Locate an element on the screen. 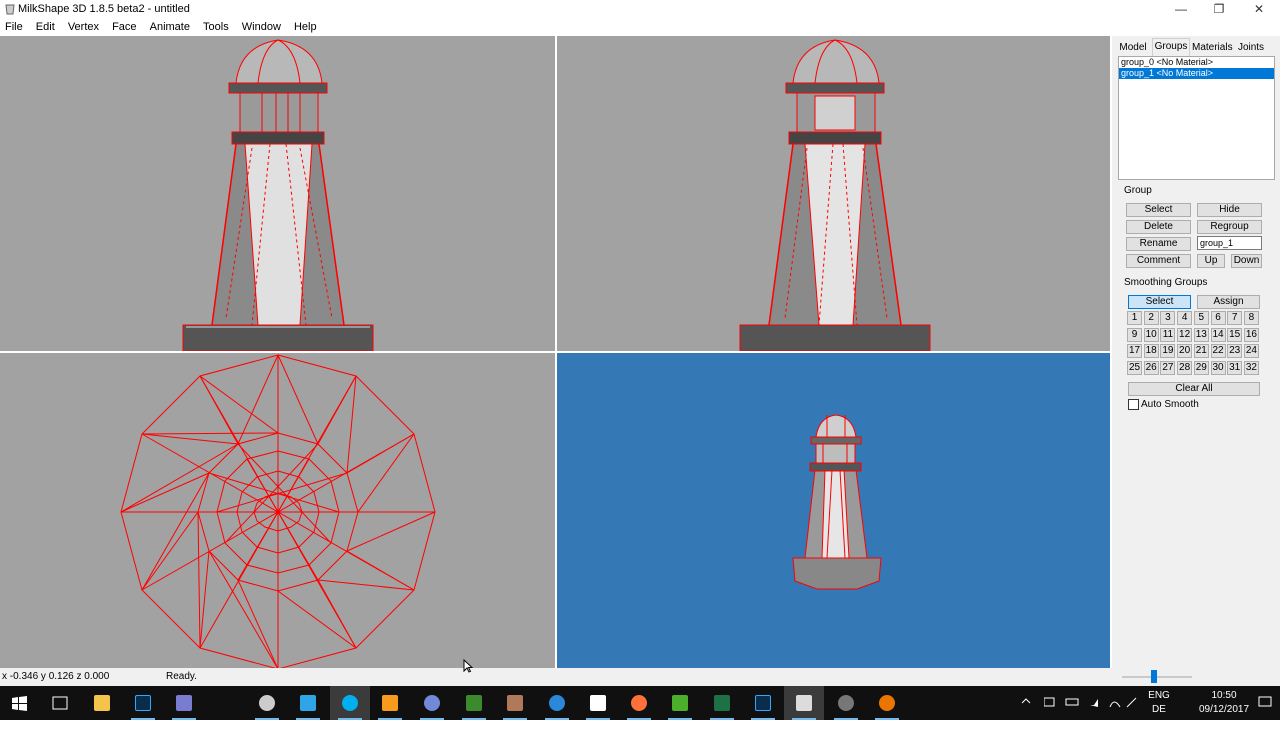 Image resolution: width=1280 pixels, height=730 pixels. smoothing-select-button: Select is located at coordinates (1159, 302).